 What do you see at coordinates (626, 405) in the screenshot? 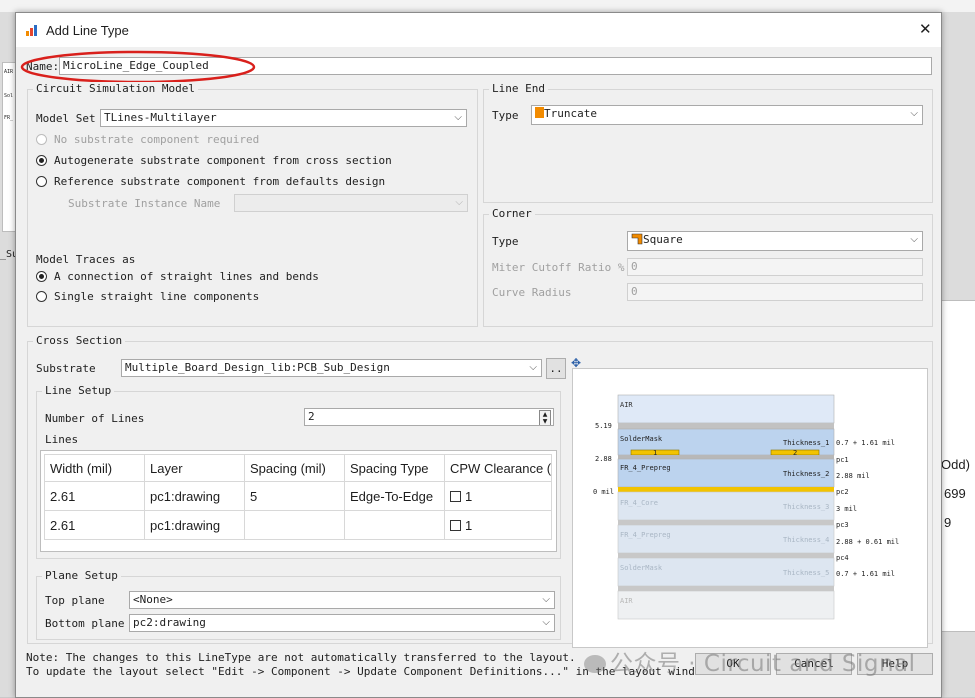
I see `layer-label: AIR` at bounding box center [626, 405].